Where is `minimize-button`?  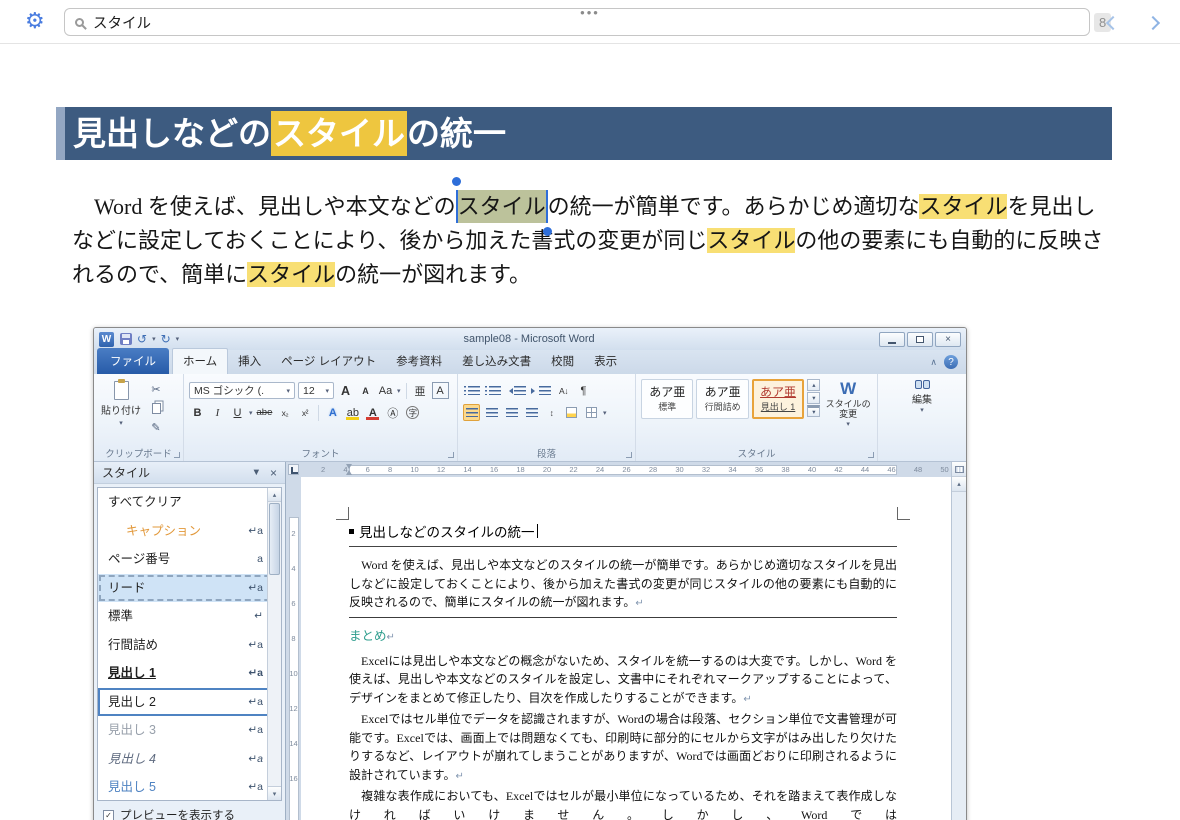 minimize-button is located at coordinates (892, 339).